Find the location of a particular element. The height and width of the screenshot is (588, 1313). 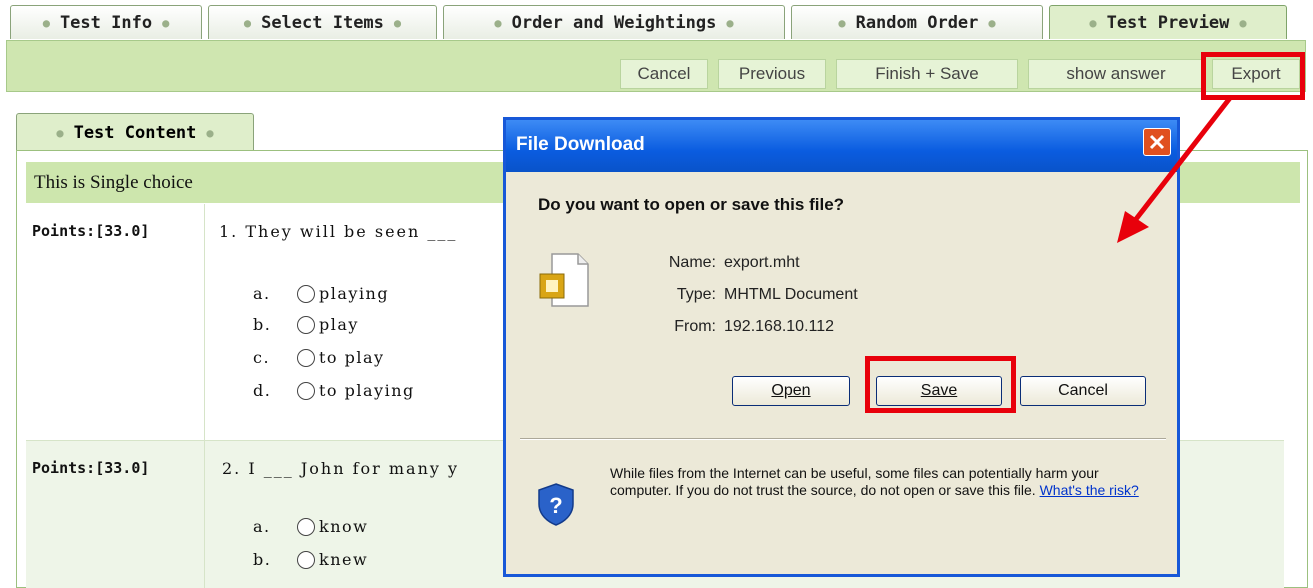

option-item: b. knew is located at coordinates (310, 559).